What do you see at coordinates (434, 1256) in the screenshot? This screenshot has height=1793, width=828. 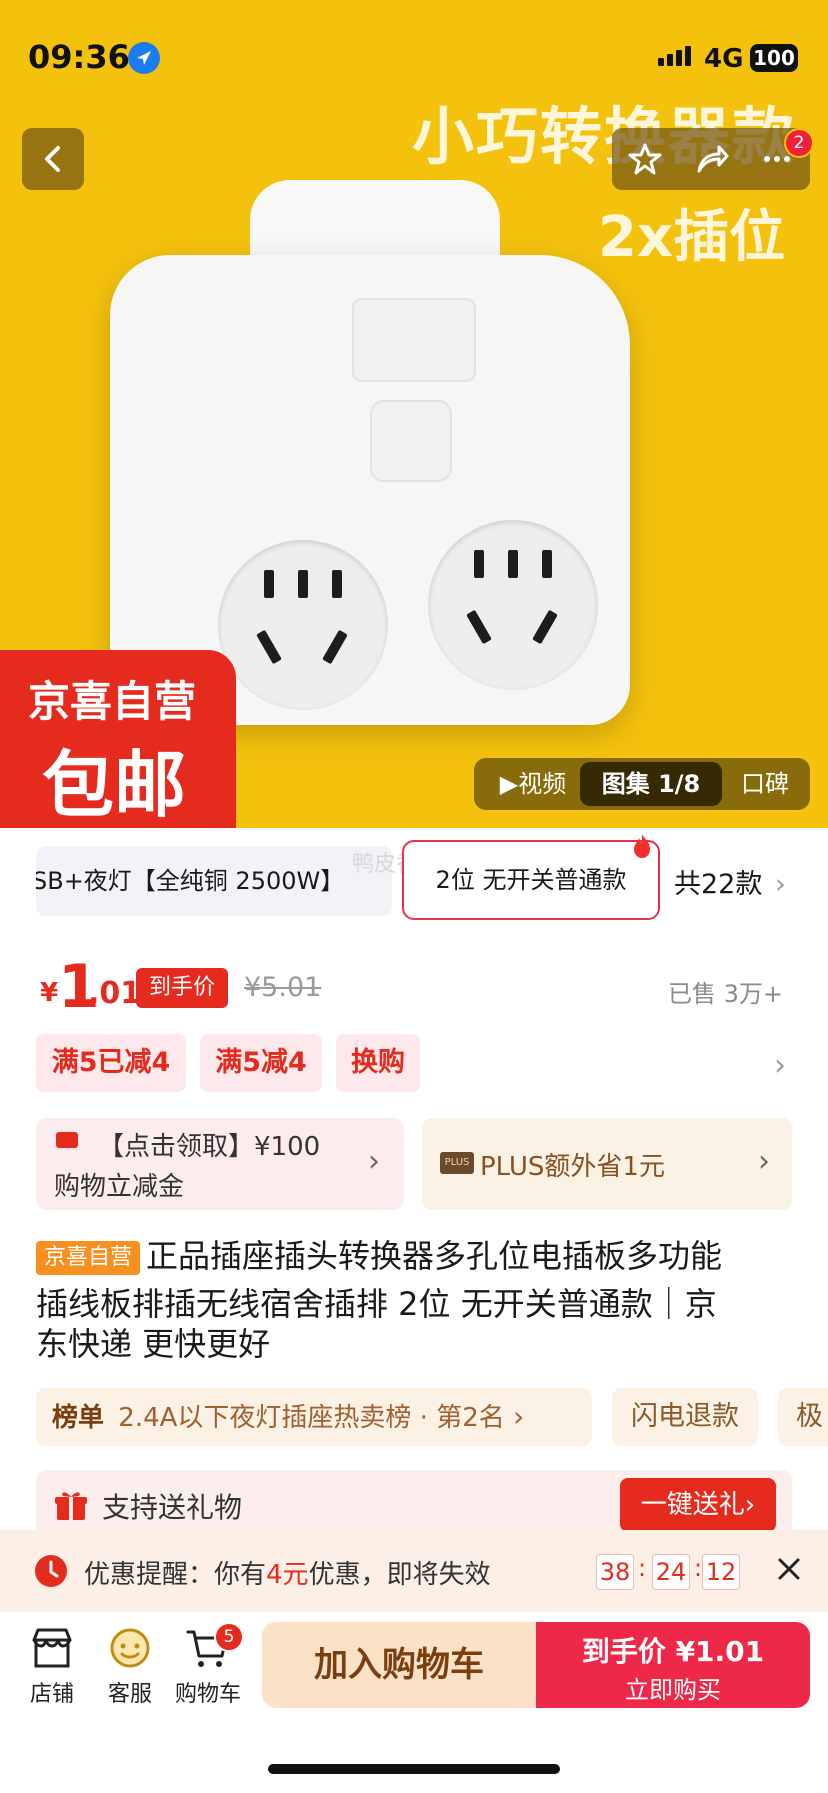 I see `title-text-1: 正品插座插头转换器多孔位电插板多功能` at bounding box center [434, 1256].